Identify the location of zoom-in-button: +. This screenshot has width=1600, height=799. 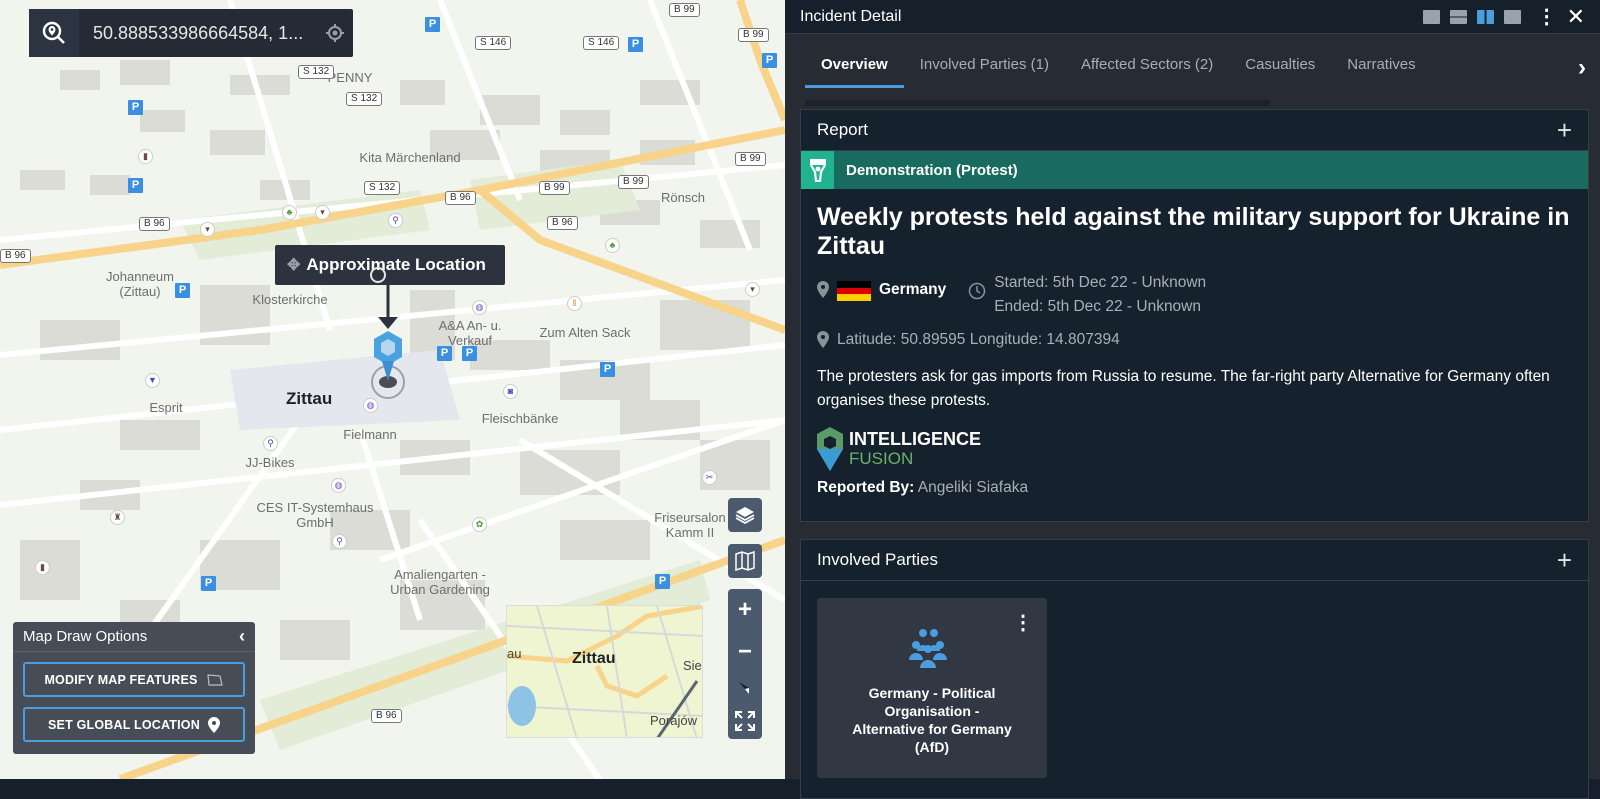
(745, 610).